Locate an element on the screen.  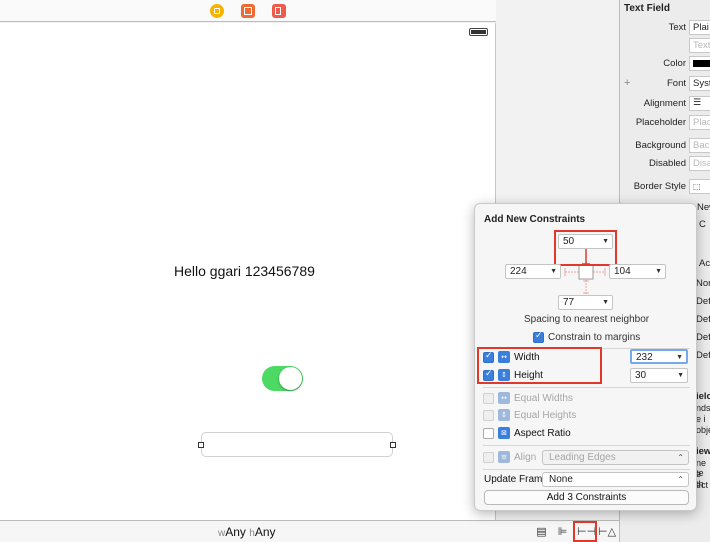
equal-widths-icon: ↔ is located at coordinates (504, 398).